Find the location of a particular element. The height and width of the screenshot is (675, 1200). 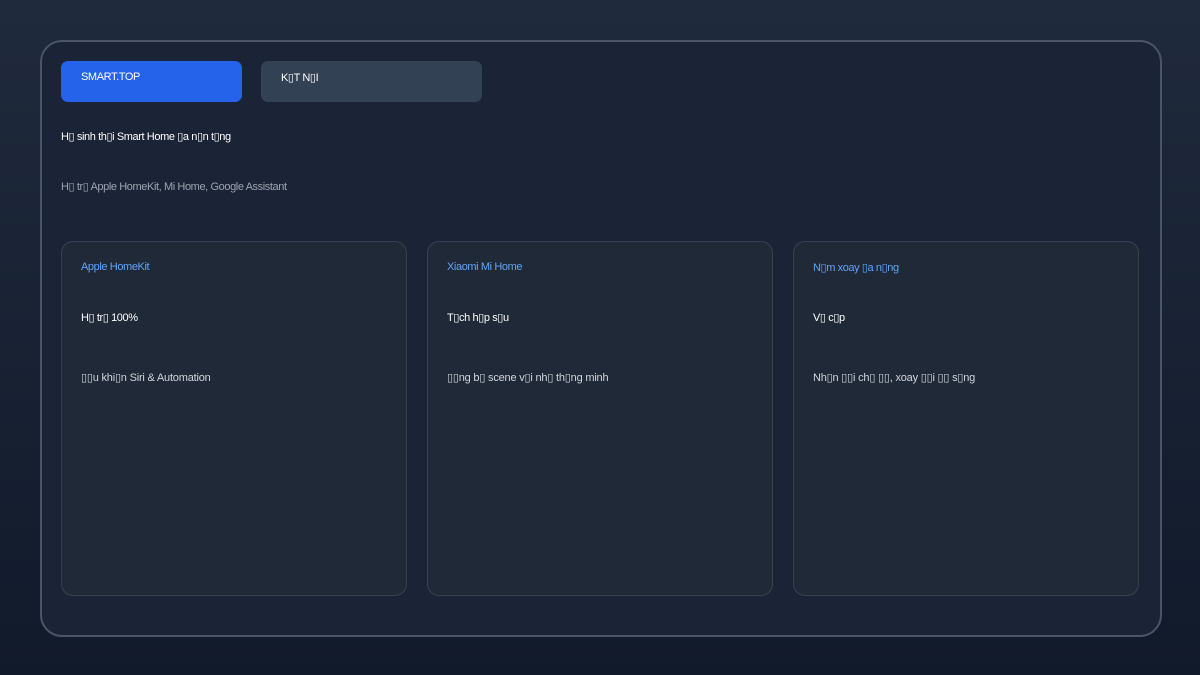

card-title: Xiaomi Mi Home is located at coordinates (485, 267).